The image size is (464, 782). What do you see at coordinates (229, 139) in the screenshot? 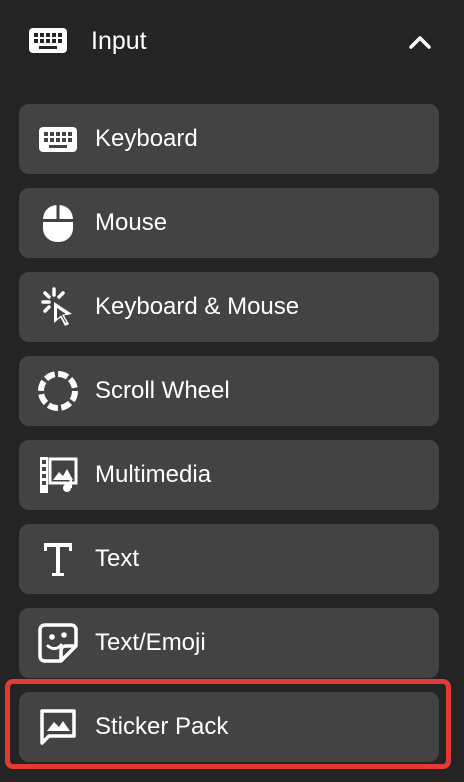
I see `menu-item-keyboard: Keyboard` at bounding box center [229, 139].